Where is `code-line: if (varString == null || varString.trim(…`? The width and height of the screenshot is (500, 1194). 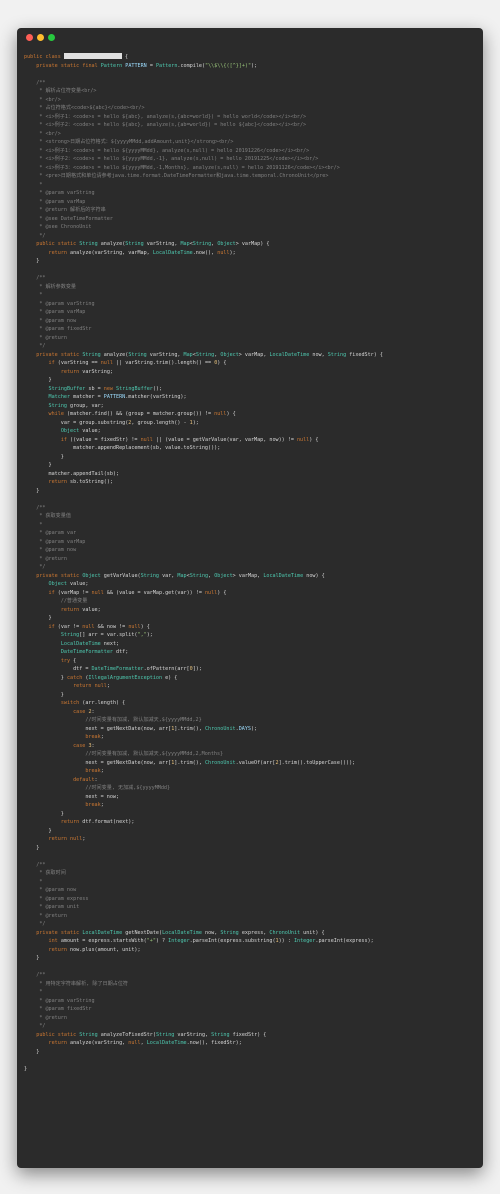
code-line: if (varString == null || varString.trim(… is located at coordinates (137, 363).